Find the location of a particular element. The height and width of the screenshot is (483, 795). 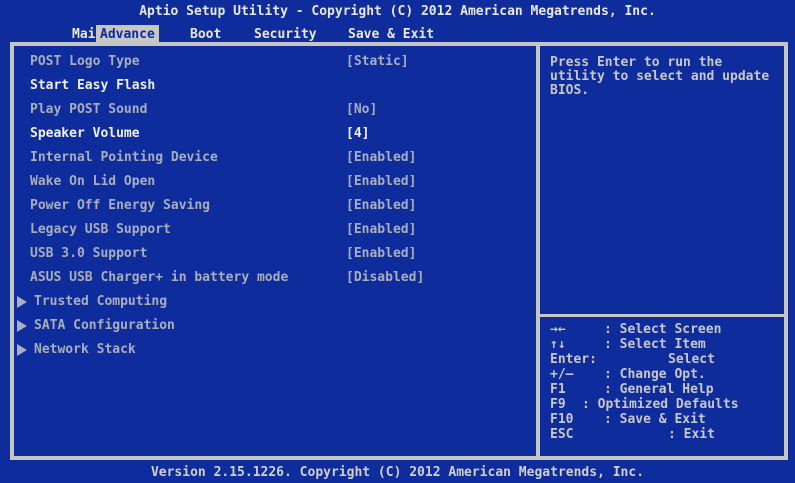

key-action: : Select Item is located at coordinates (655, 344).